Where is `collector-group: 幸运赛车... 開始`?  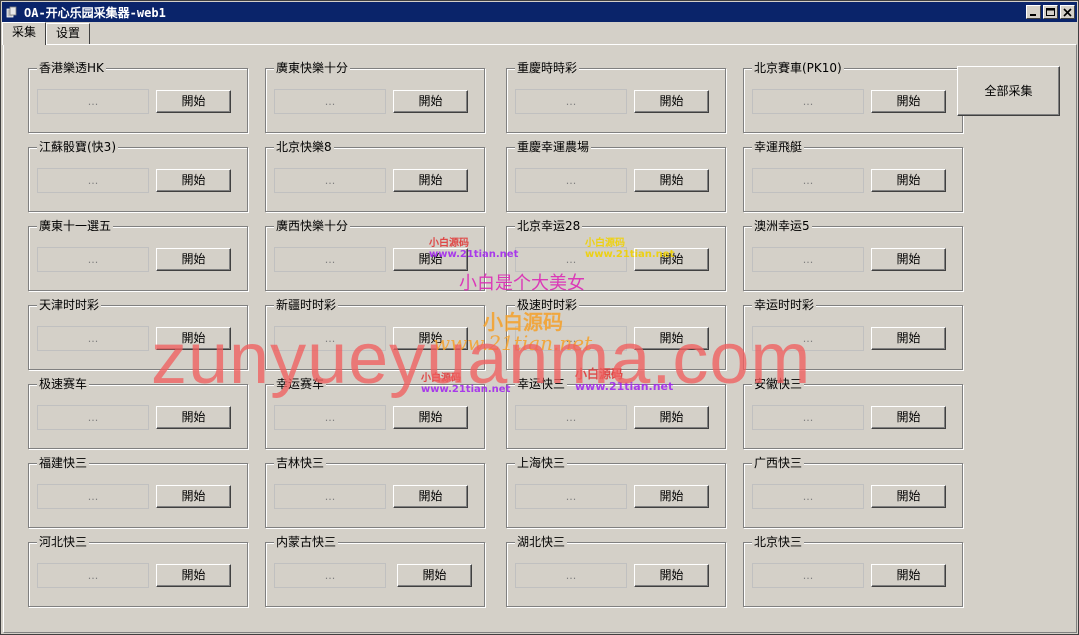 collector-group: 幸运赛车... 開始 is located at coordinates (375, 413).